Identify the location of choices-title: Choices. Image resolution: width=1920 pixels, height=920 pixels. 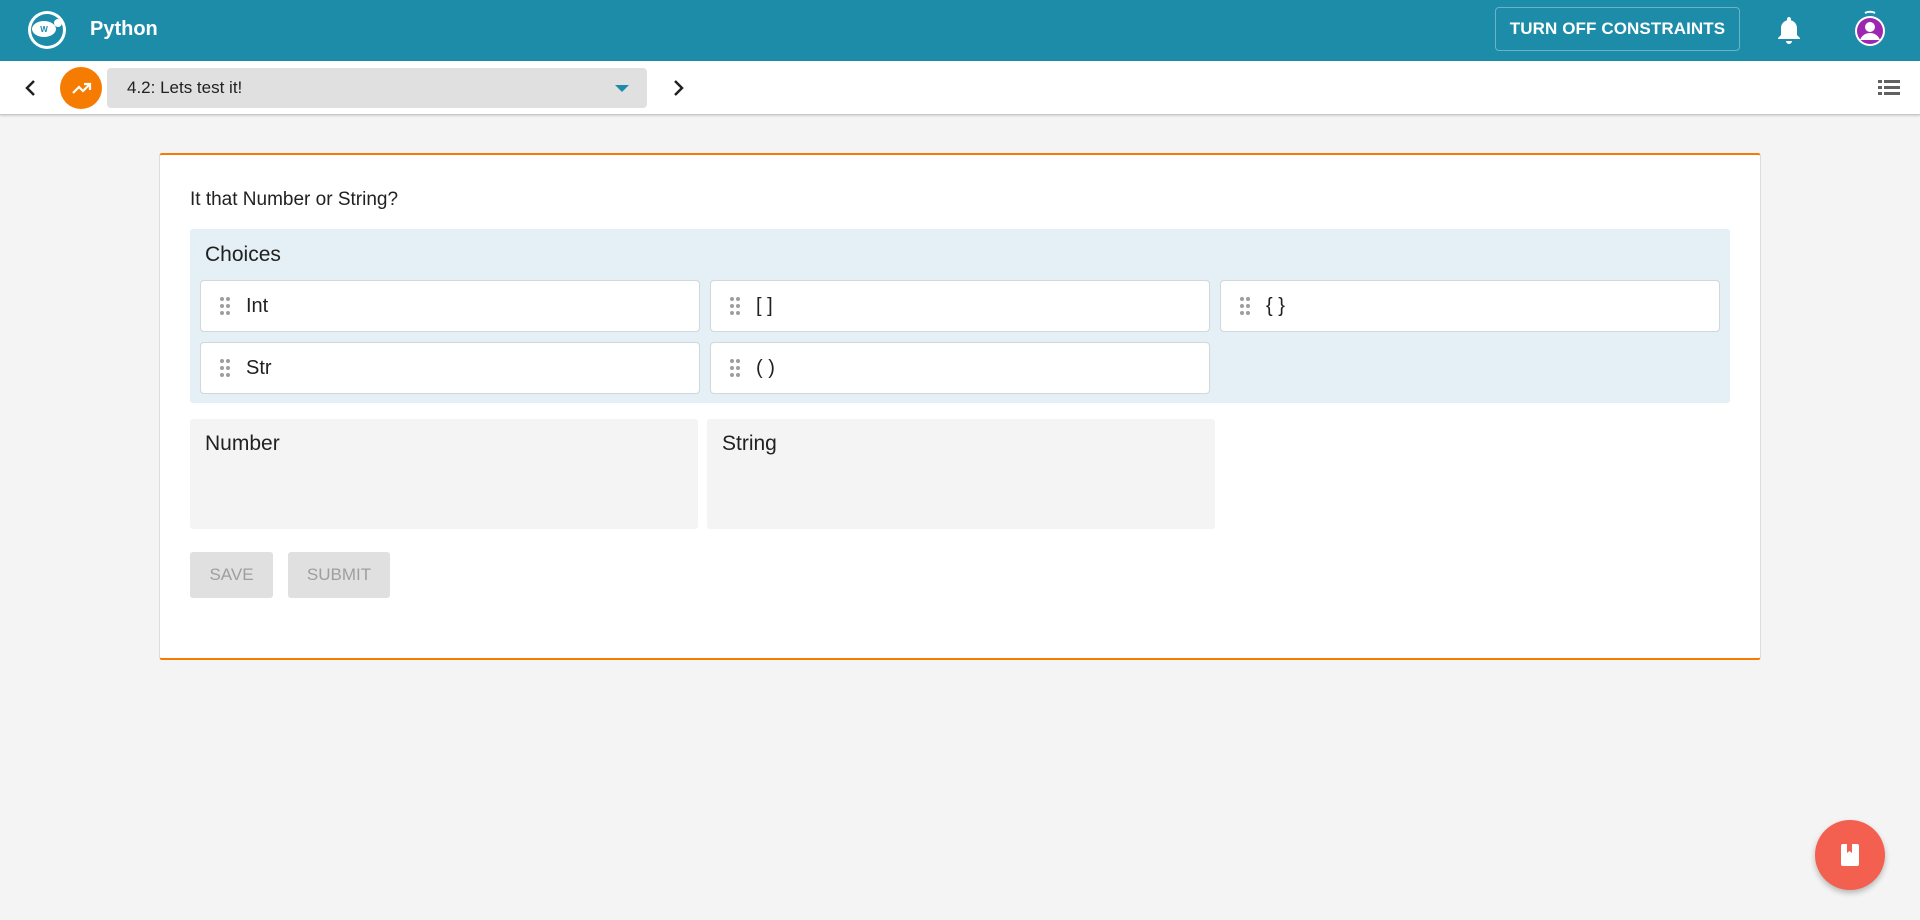
(243, 254).